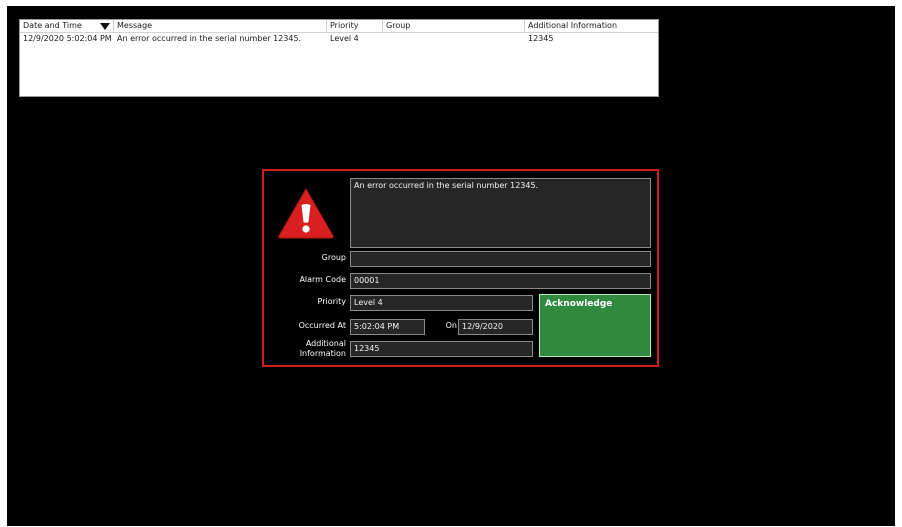 This screenshot has width=902, height=527. Describe the element at coordinates (454, 39) in the screenshot. I see `cell-group` at that location.